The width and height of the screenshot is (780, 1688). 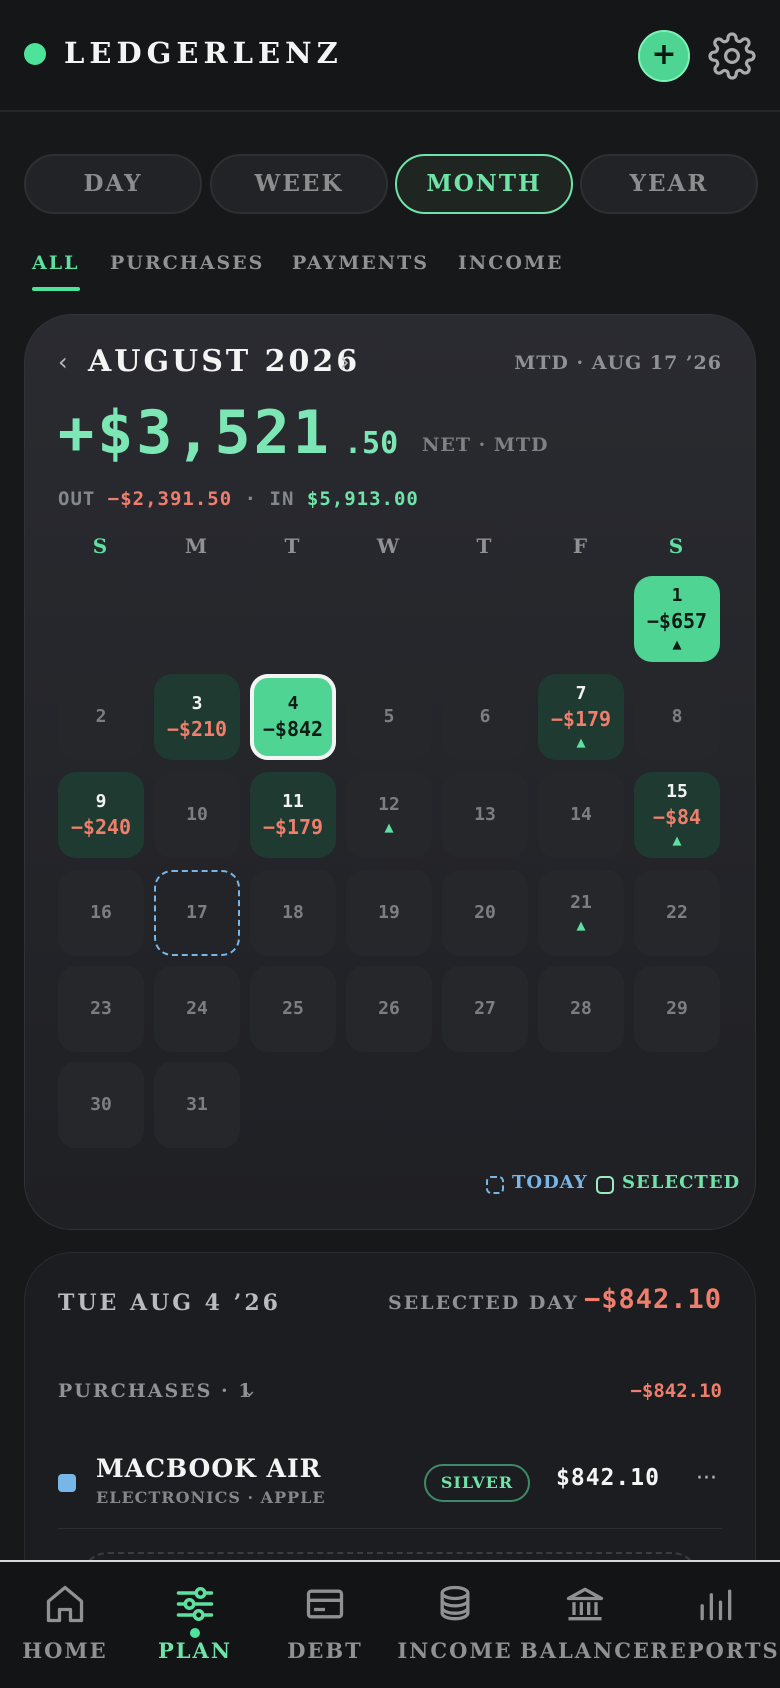 What do you see at coordinates (390, 56) in the screenshot?
I see `app-header: LEDGERLENZ +` at bounding box center [390, 56].